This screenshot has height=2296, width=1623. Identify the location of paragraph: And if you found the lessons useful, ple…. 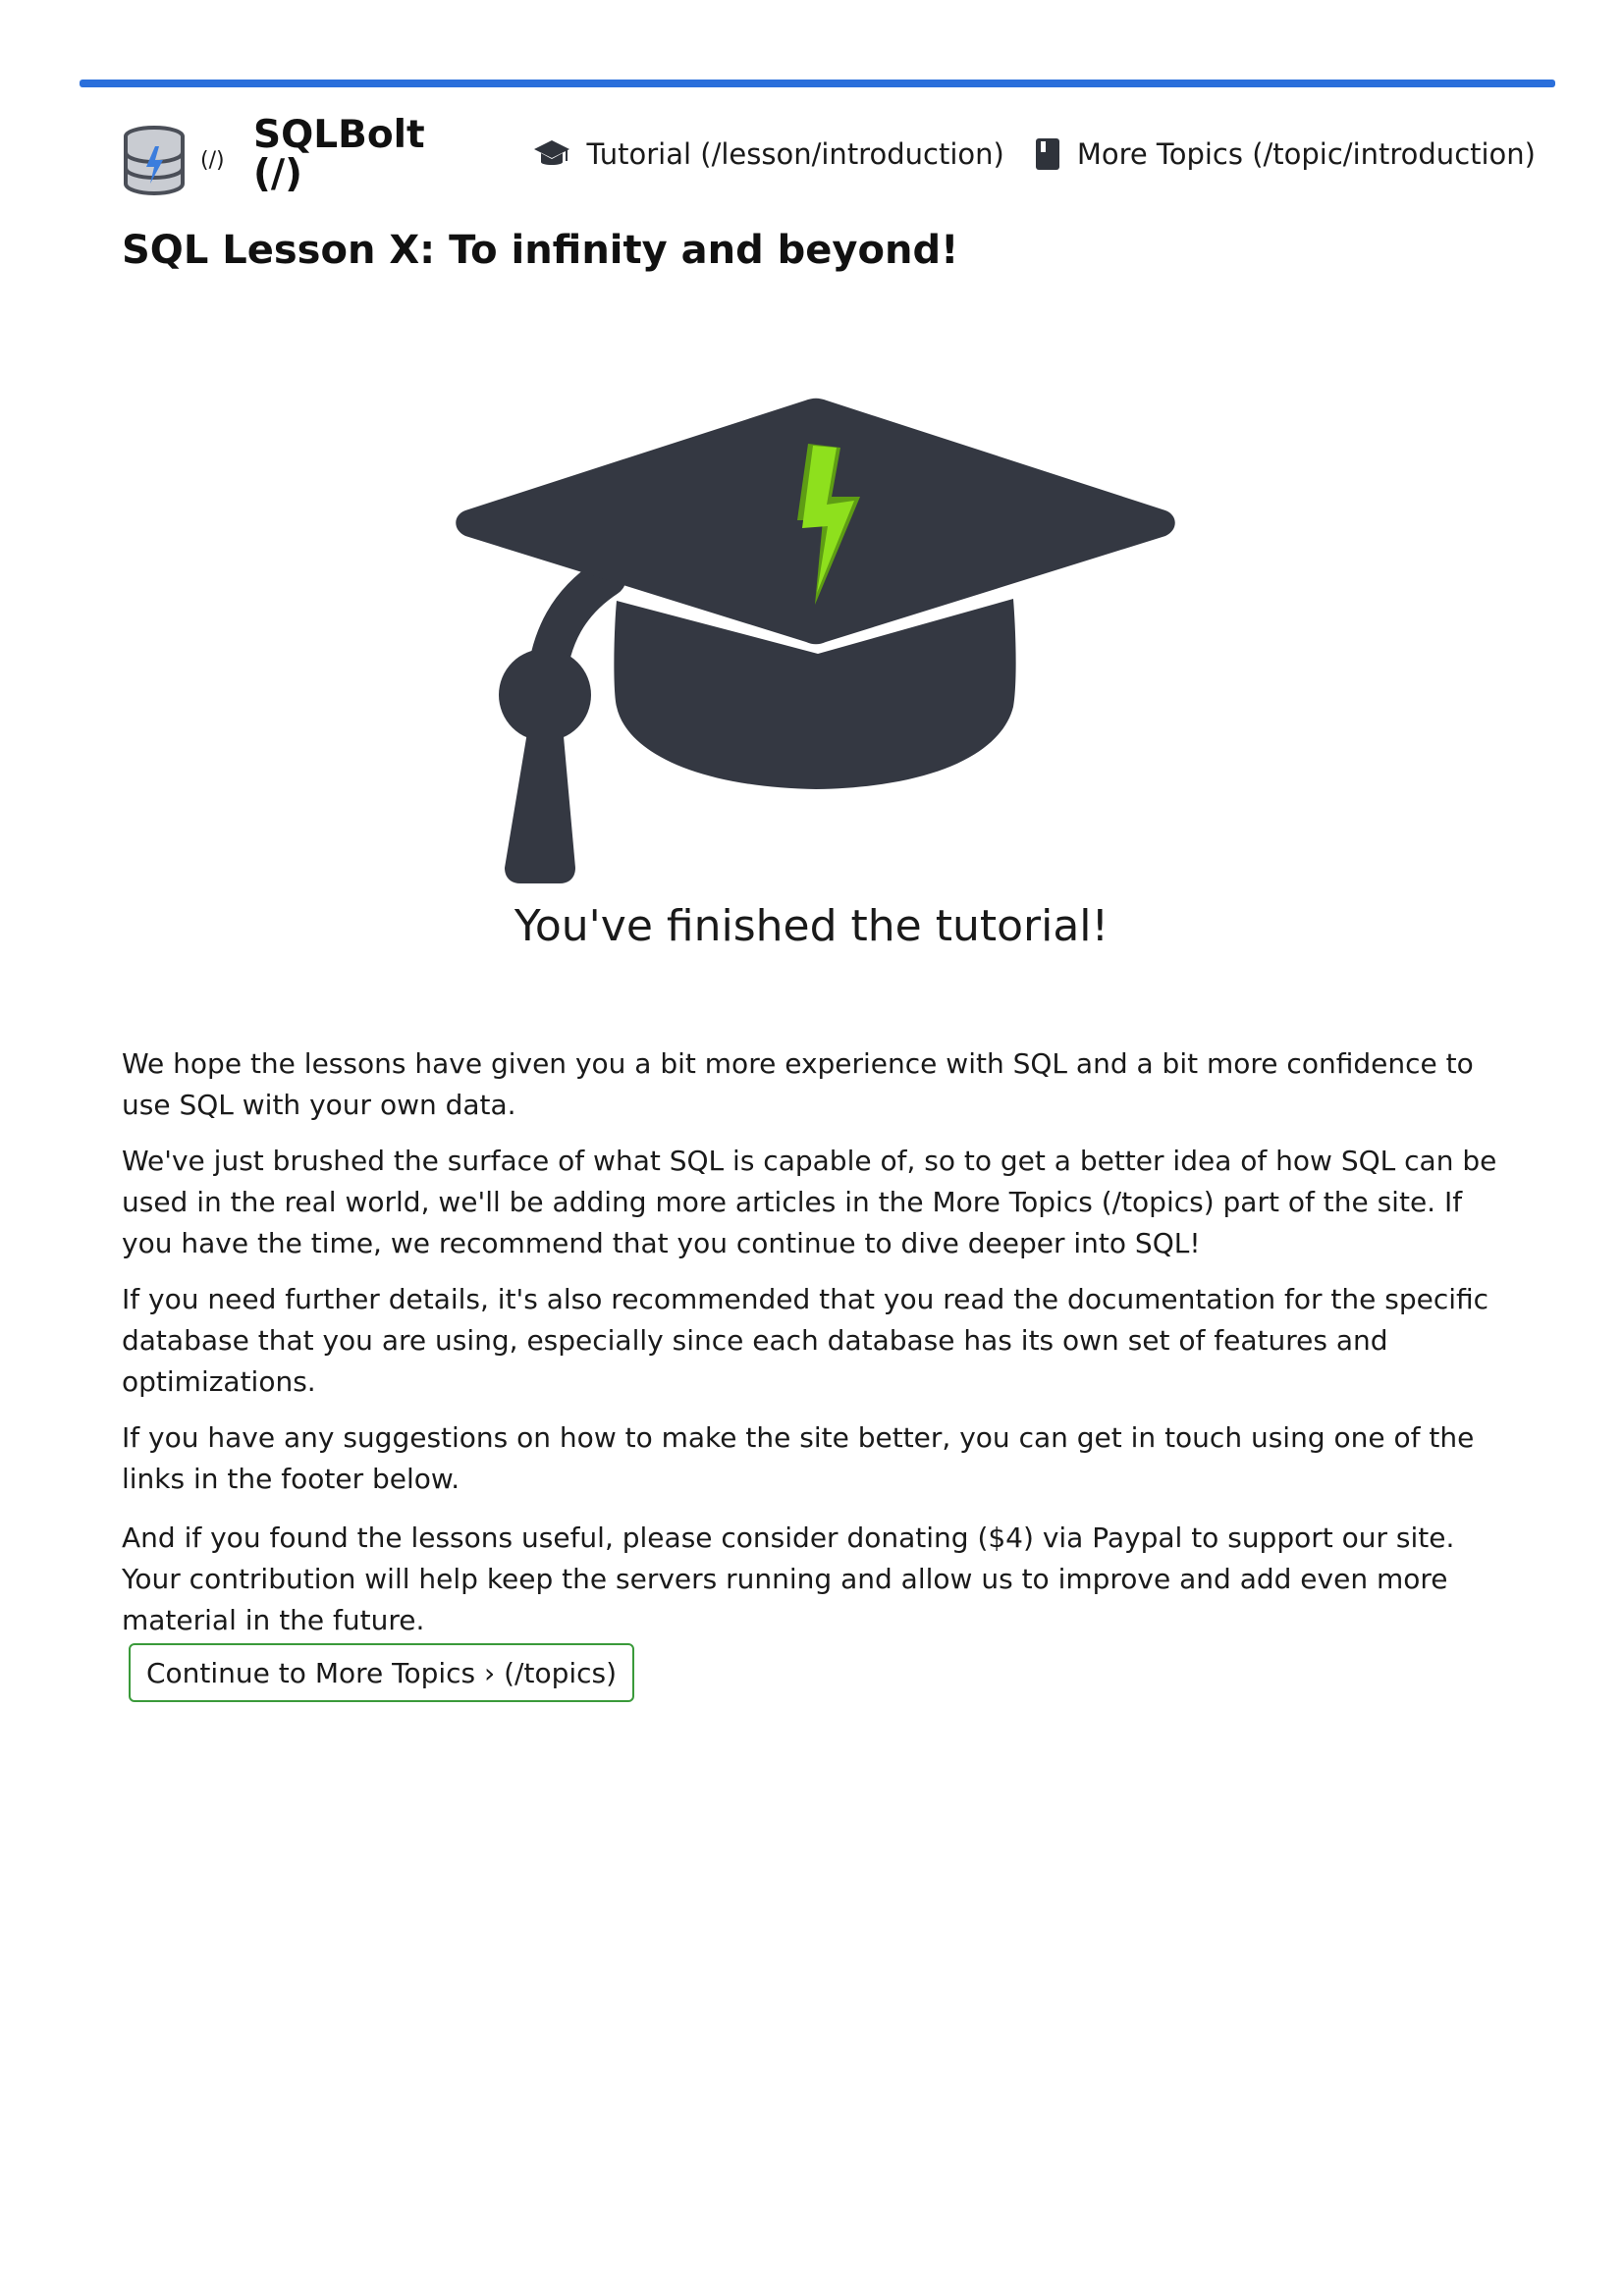
(788, 1579).